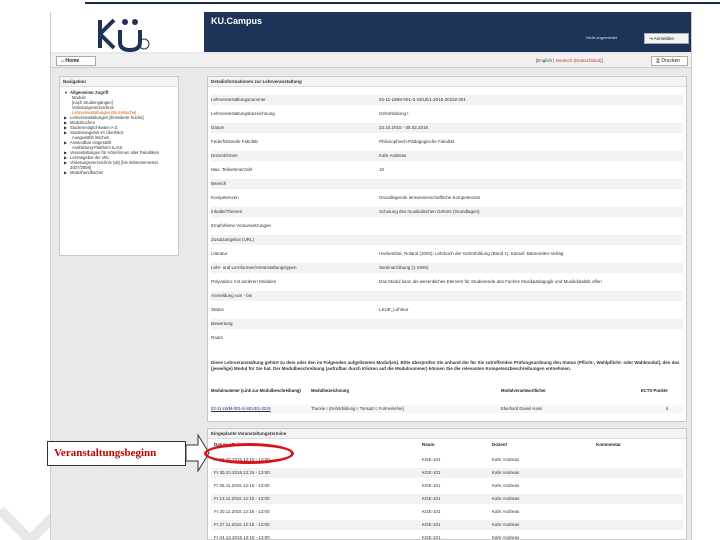  Describe the element at coordinates (254, 267) in the screenshot. I see `detail-label: Lehr- und Lernformen/Veranstaltungstypen` at that location.